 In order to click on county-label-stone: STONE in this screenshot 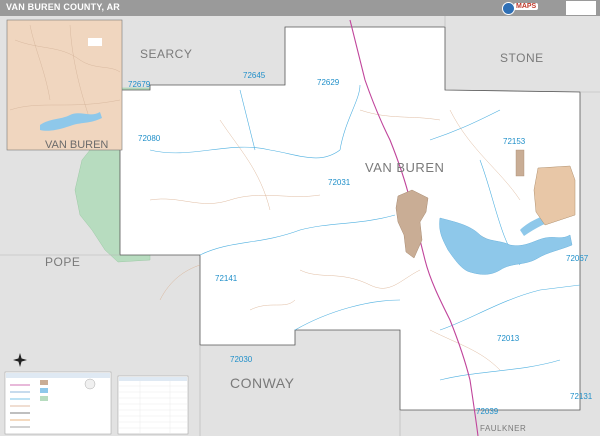, I will do `click(522, 58)`.